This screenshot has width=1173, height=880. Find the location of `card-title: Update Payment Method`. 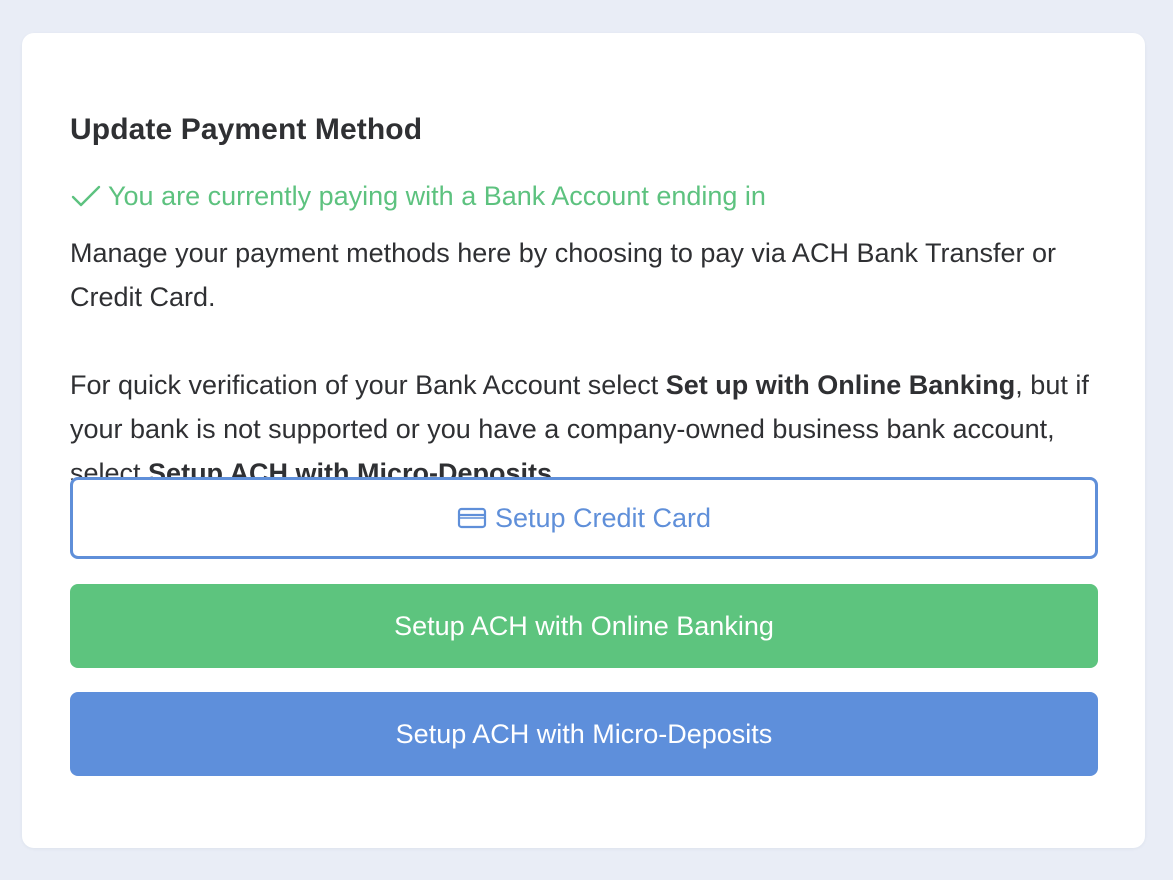

card-title: Update Payment Method is located at coordinates (246, 129).